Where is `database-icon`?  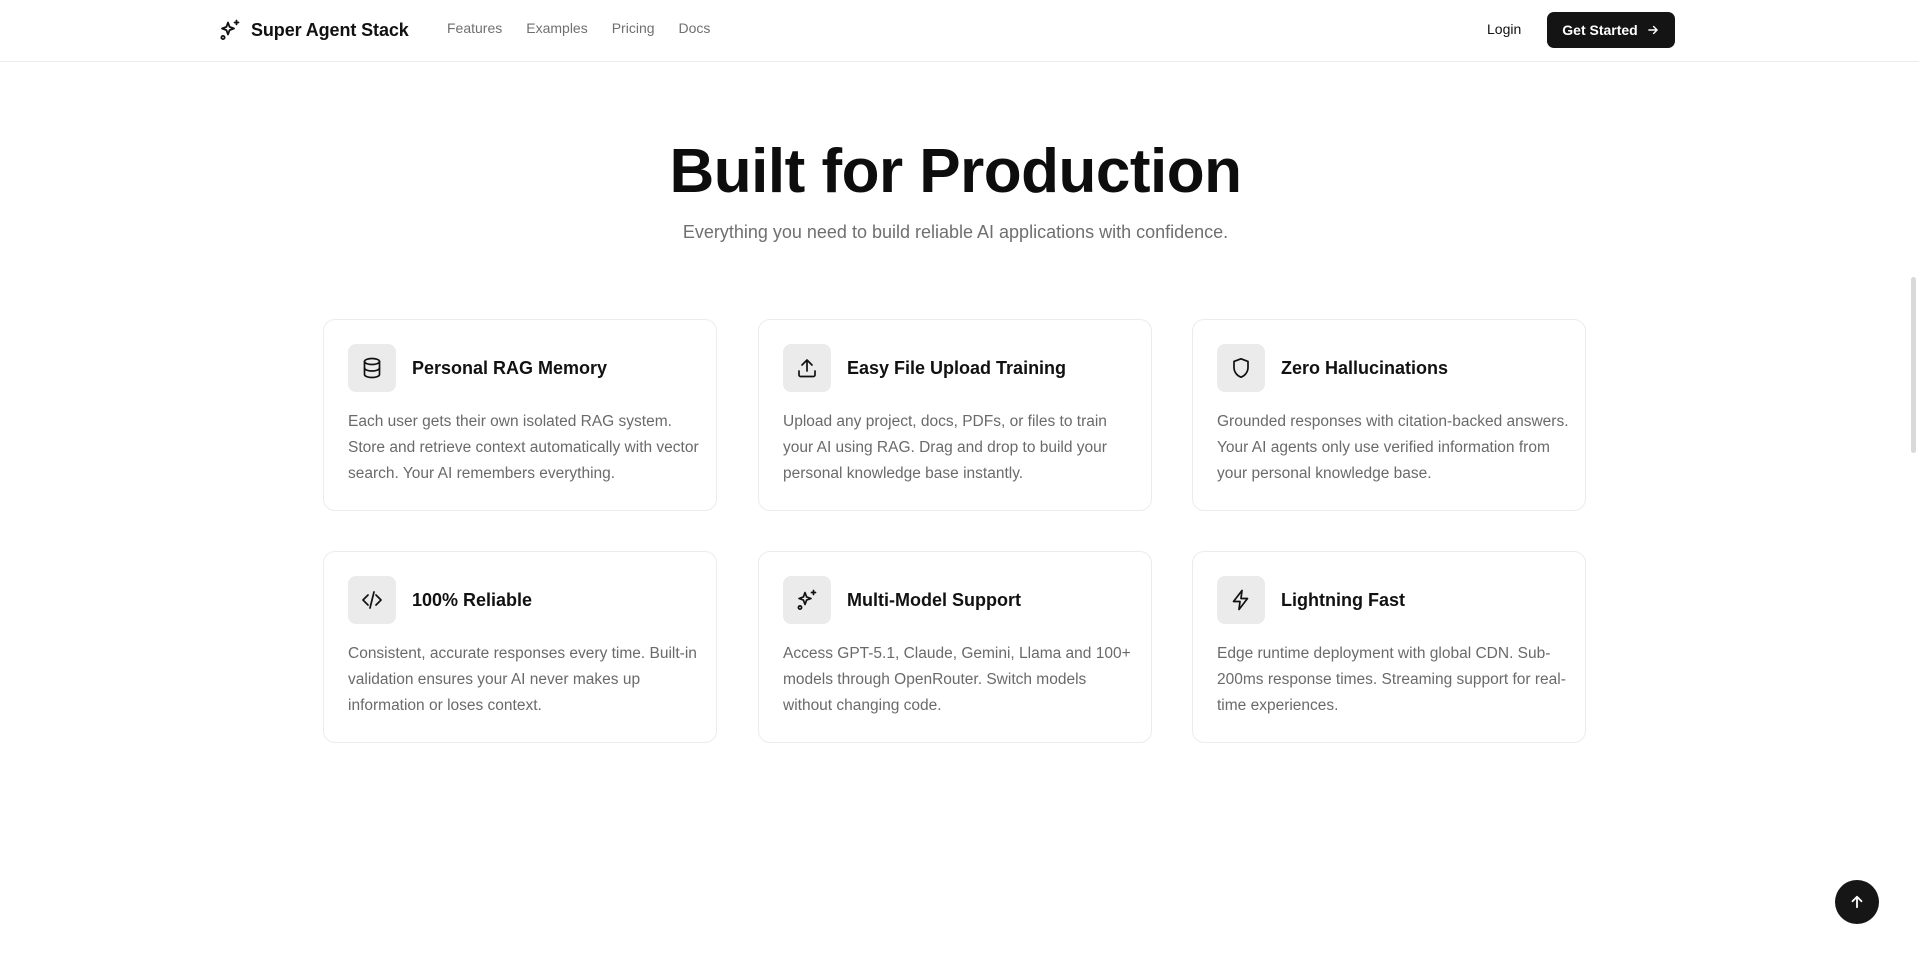 database-icon is located at coordinates (372, 368).